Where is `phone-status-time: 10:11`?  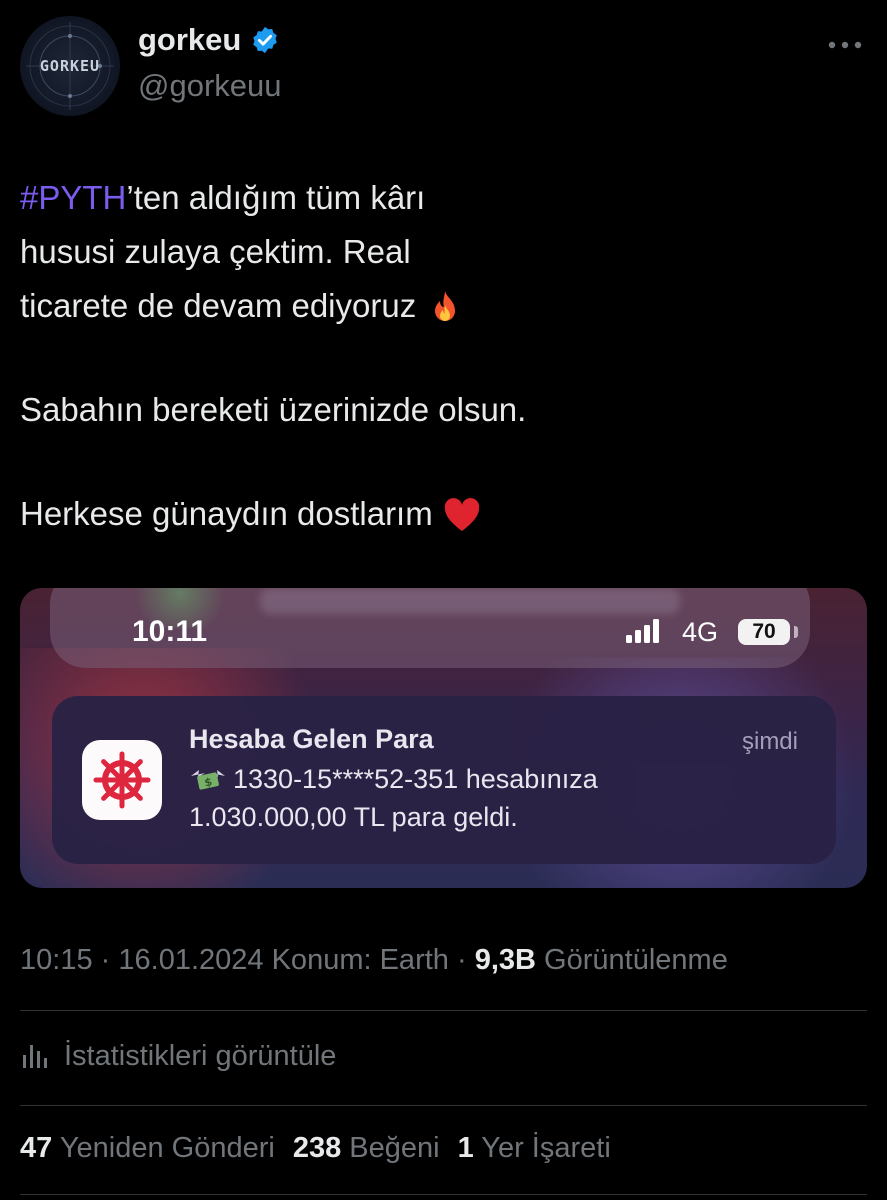
phone-status-time: 10:11 is located at coordinates (170, 631).